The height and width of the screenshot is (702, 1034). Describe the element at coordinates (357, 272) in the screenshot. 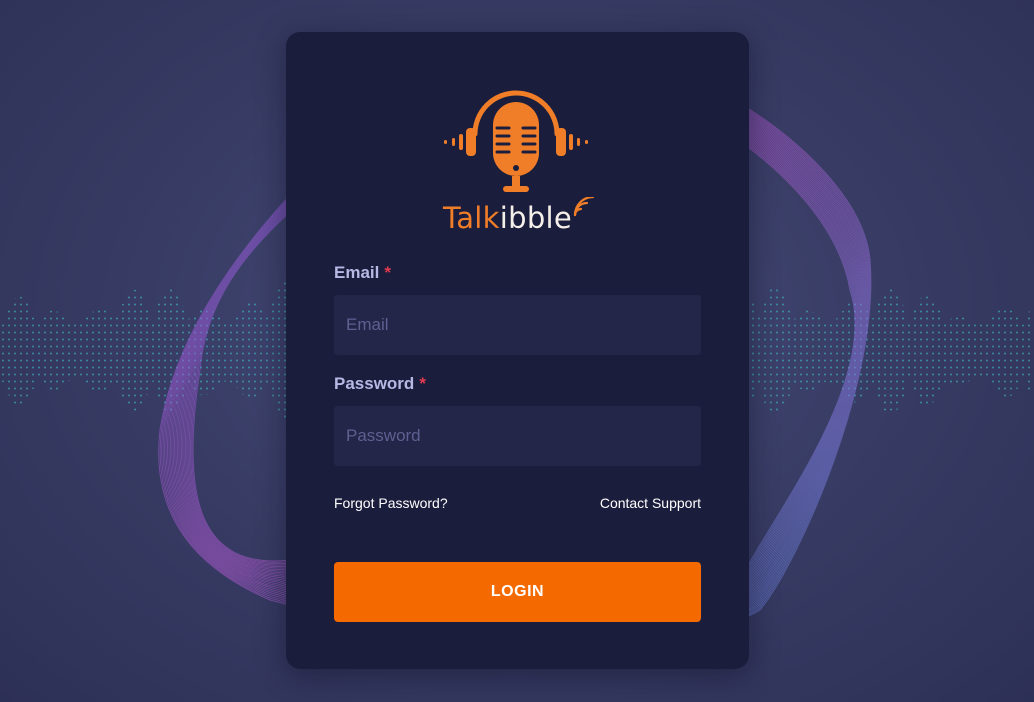

I see `email-label-text: Email` at that location.